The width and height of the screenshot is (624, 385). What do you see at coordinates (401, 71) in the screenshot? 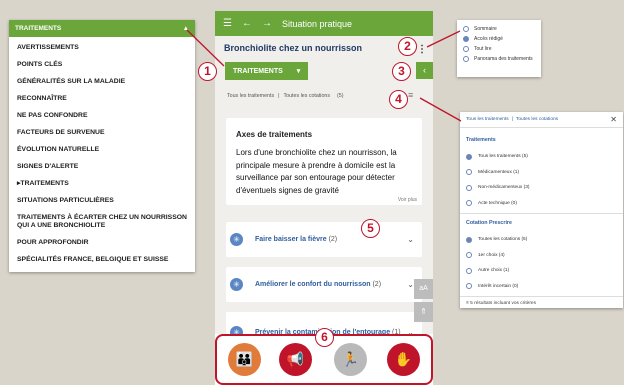
I see `marker-3: 3` at bounding box center [401, 71].